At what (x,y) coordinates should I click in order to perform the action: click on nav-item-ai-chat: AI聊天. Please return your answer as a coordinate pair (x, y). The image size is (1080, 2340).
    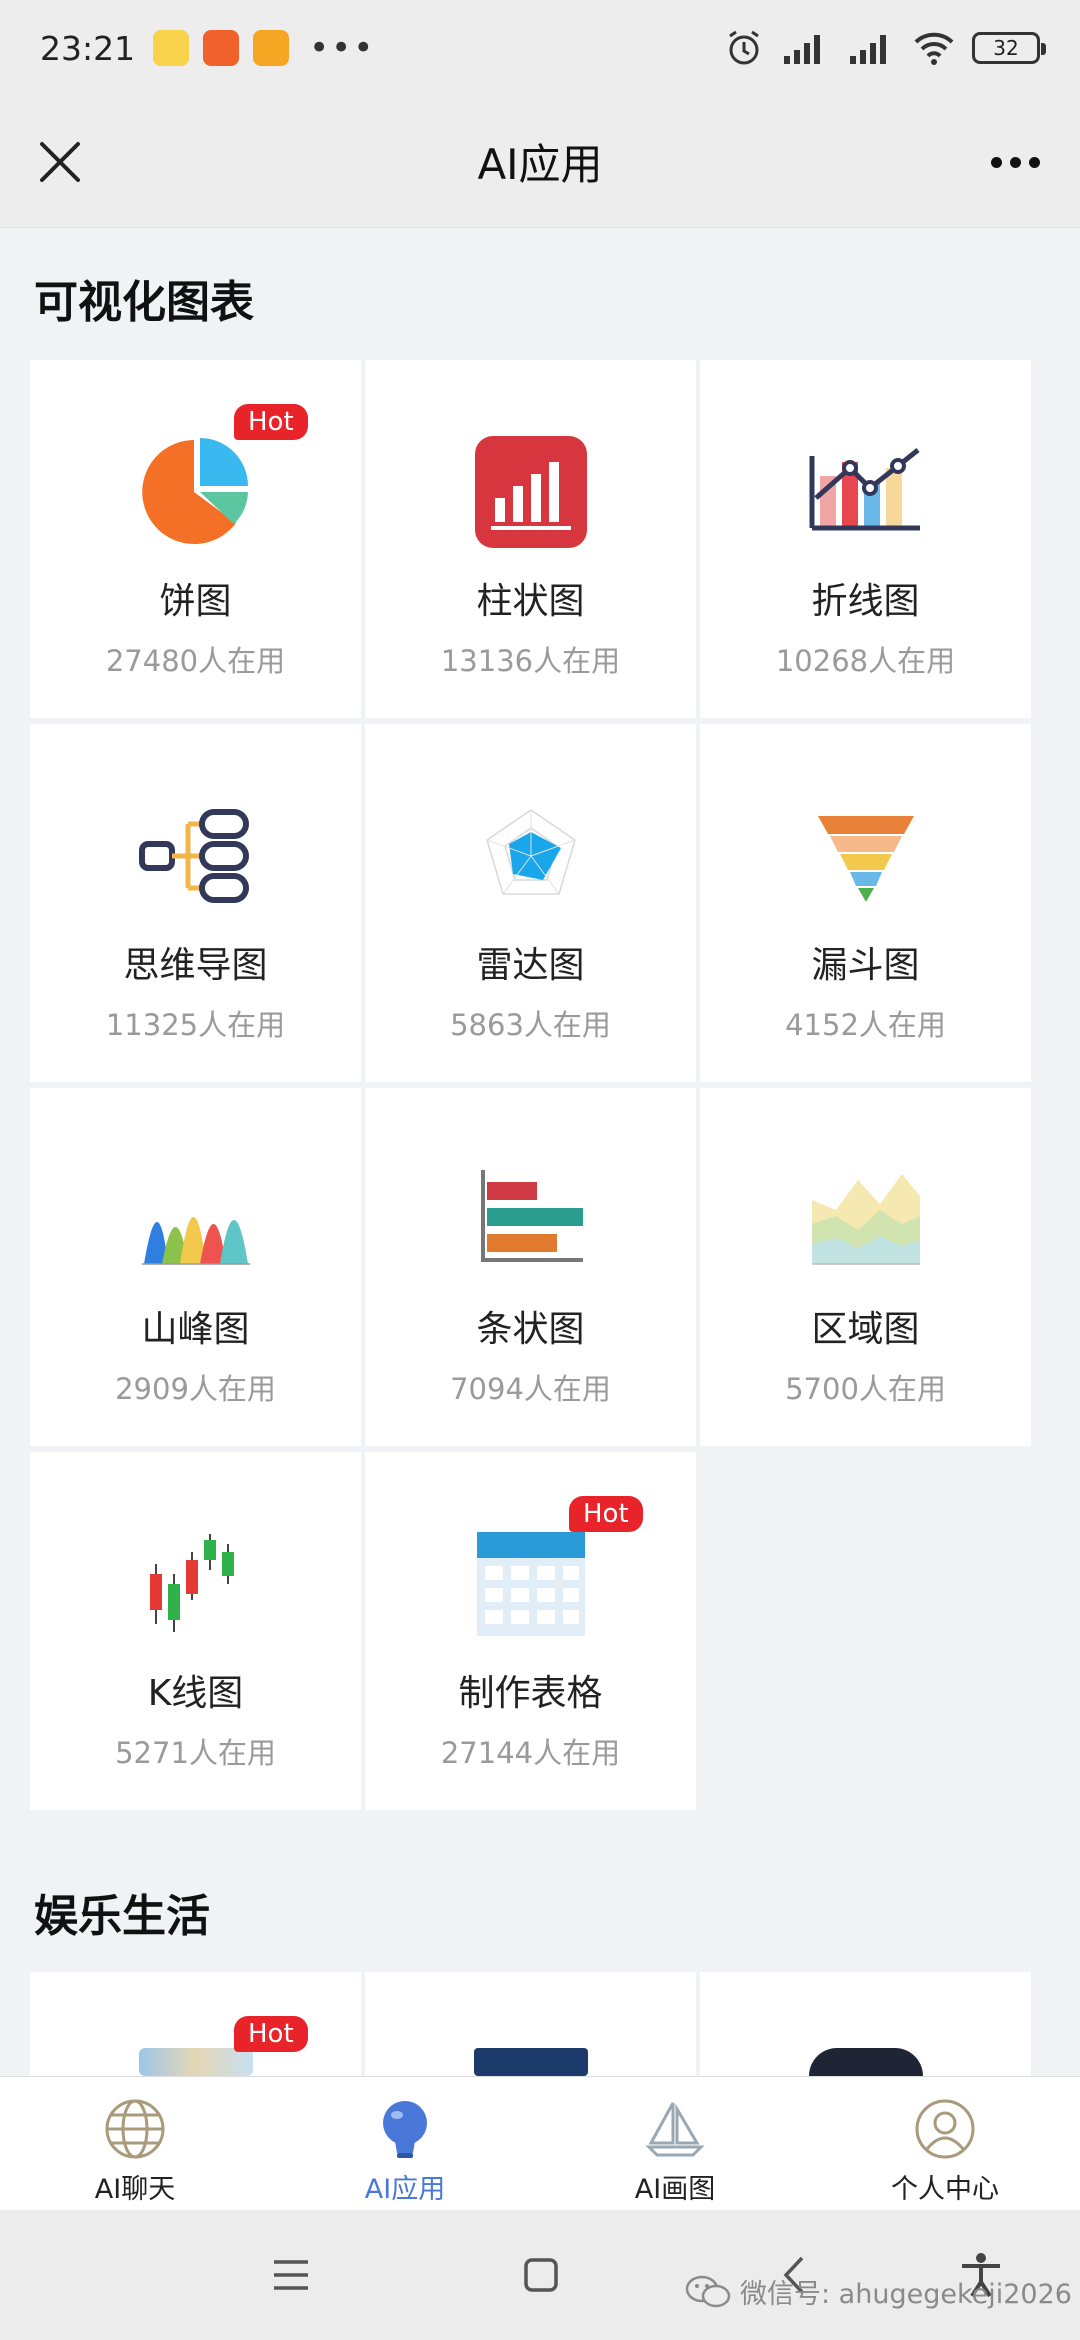
    Looking at the image, I should click on (135, 2143).